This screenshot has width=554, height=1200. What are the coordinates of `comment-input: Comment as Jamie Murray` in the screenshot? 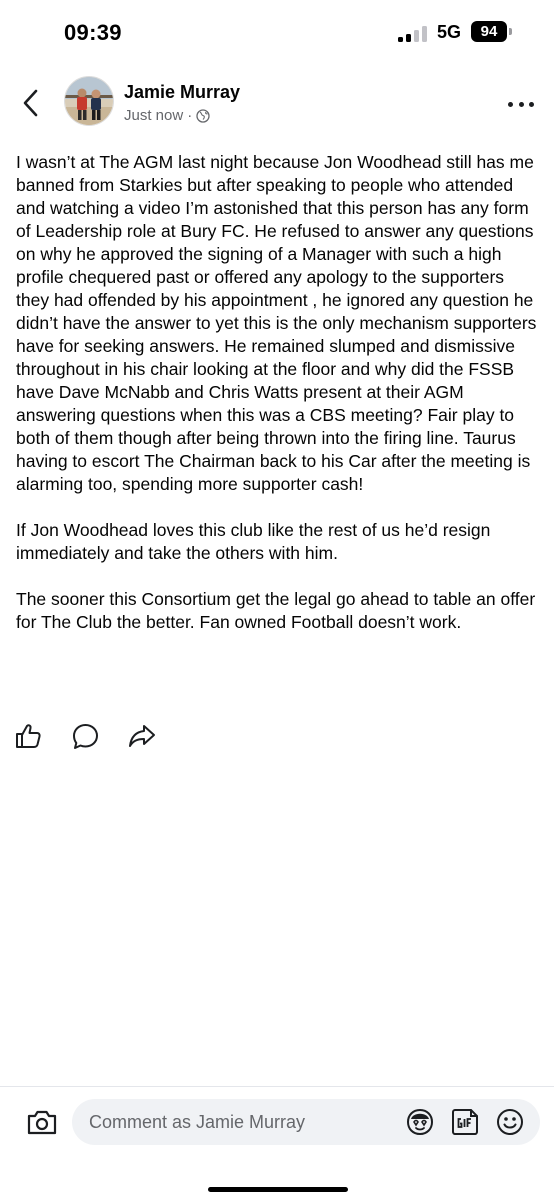 It's located at (306, 1122).